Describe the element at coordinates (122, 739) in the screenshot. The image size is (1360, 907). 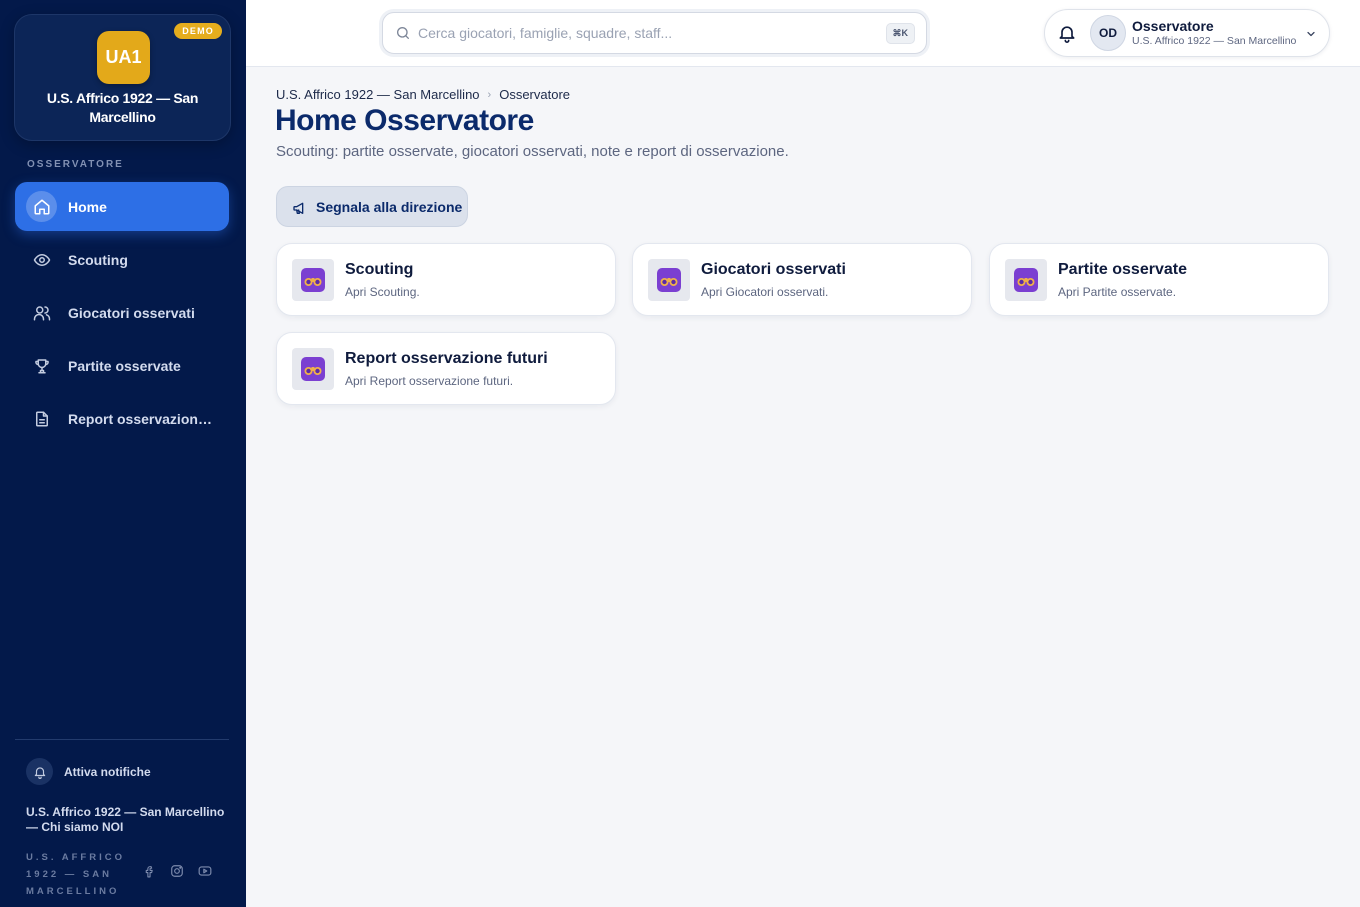
I see `sidebar-divider` at that location.